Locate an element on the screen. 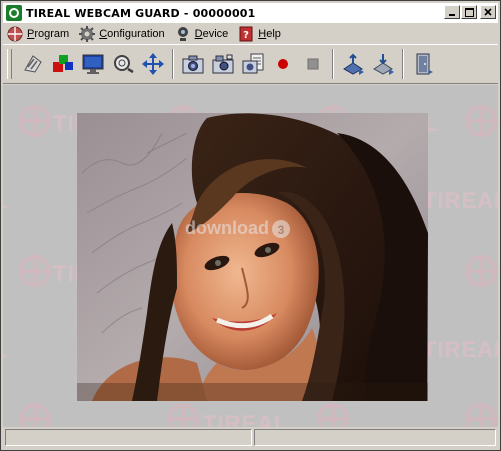  minimize-icon is located at coordinates (452, 15).